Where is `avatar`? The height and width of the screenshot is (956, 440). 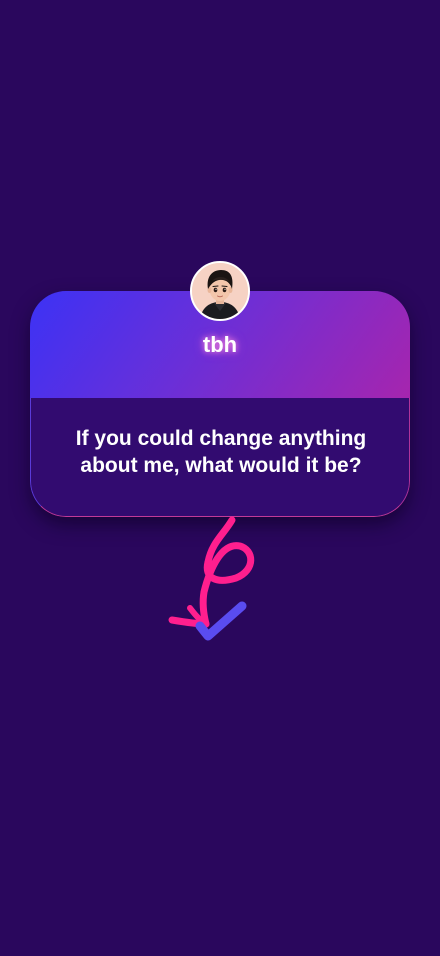 avatar is located at coordinates (220, 291).